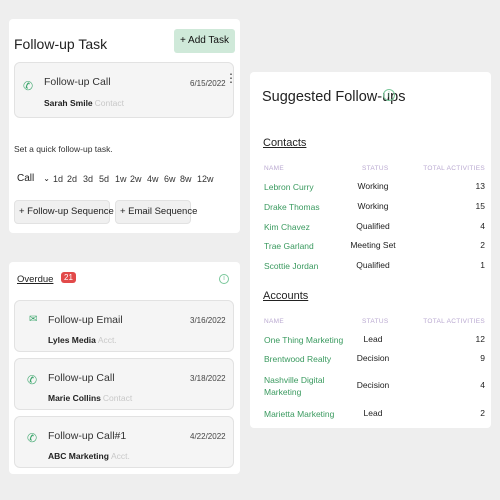 This screenshot has height=500, width=500. Describe the element at coordinates (297, 359) in the screenshot. I see `account-name-link: Brentwood Realty` at that location.